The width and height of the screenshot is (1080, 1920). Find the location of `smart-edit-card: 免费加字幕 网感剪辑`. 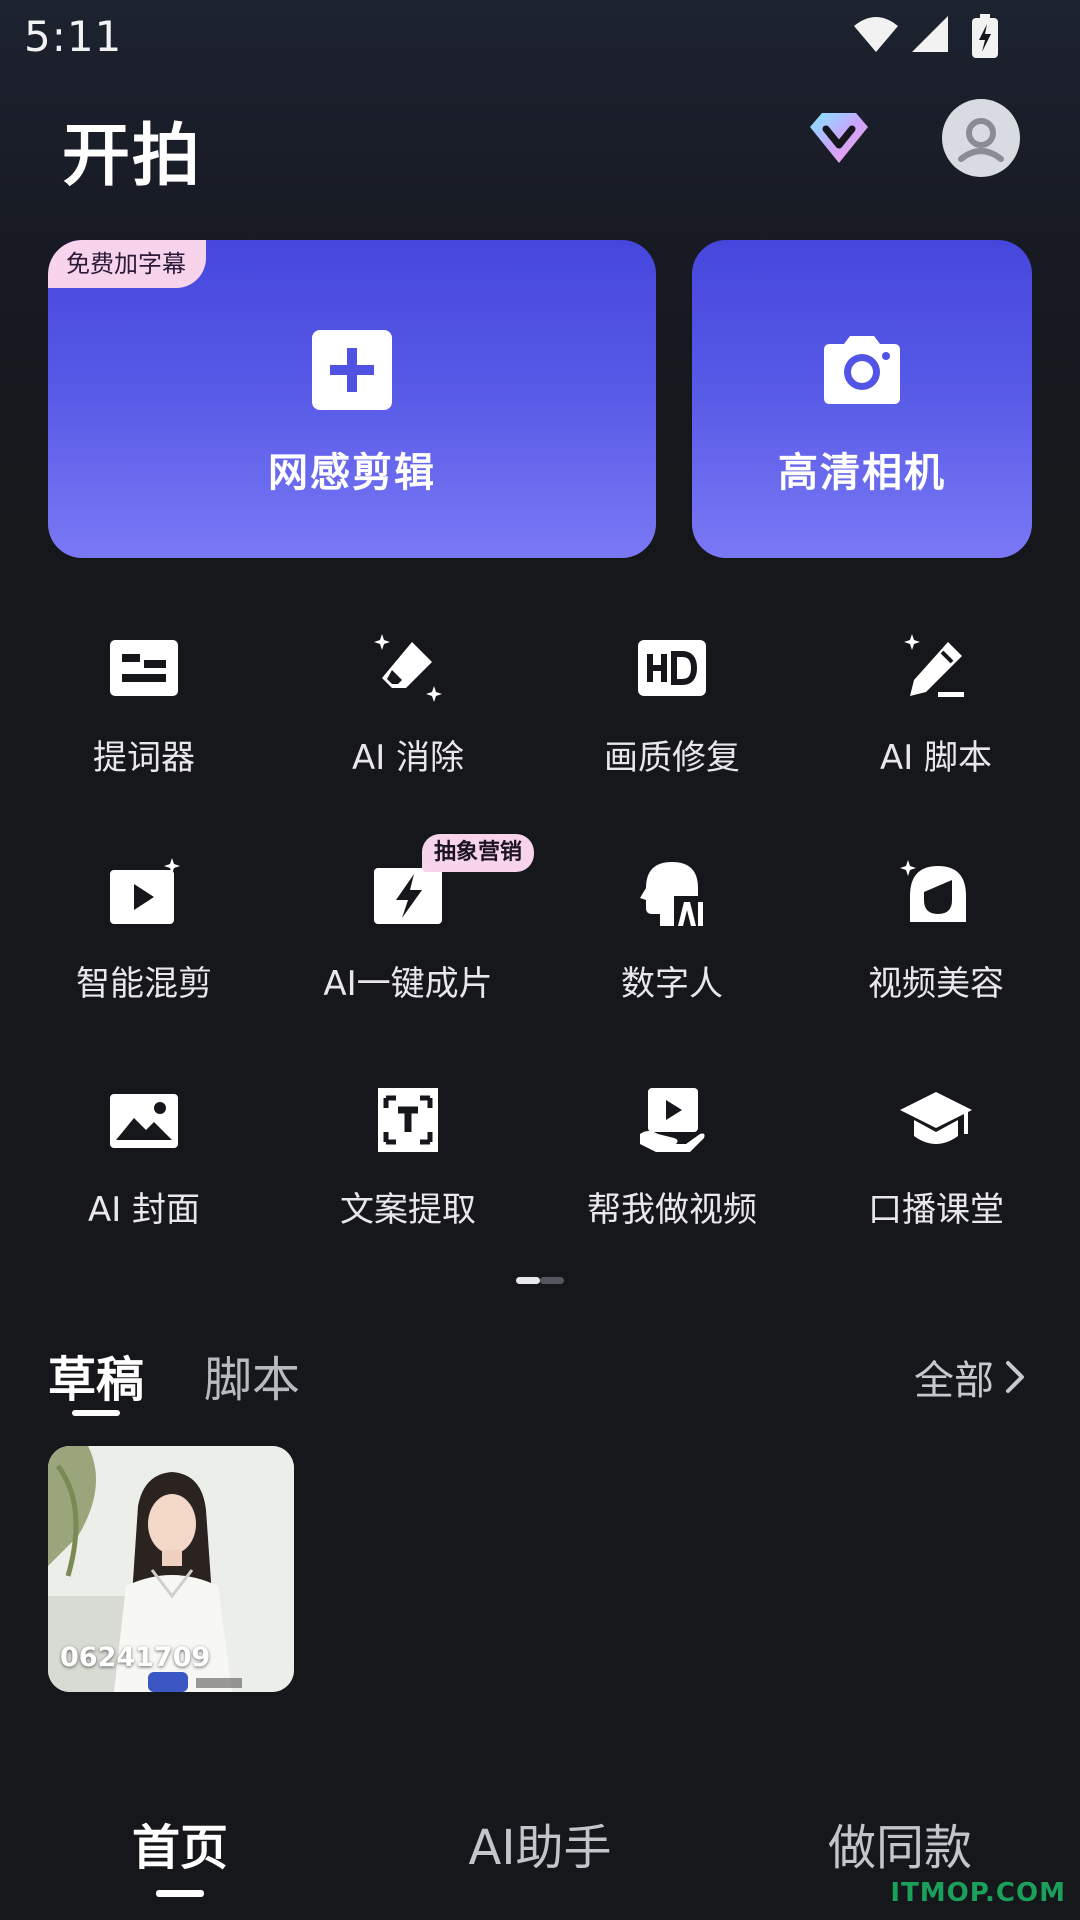

smart-edit-card: 免费加字幕 网感剪辑 is located at coordinates (352, 399).